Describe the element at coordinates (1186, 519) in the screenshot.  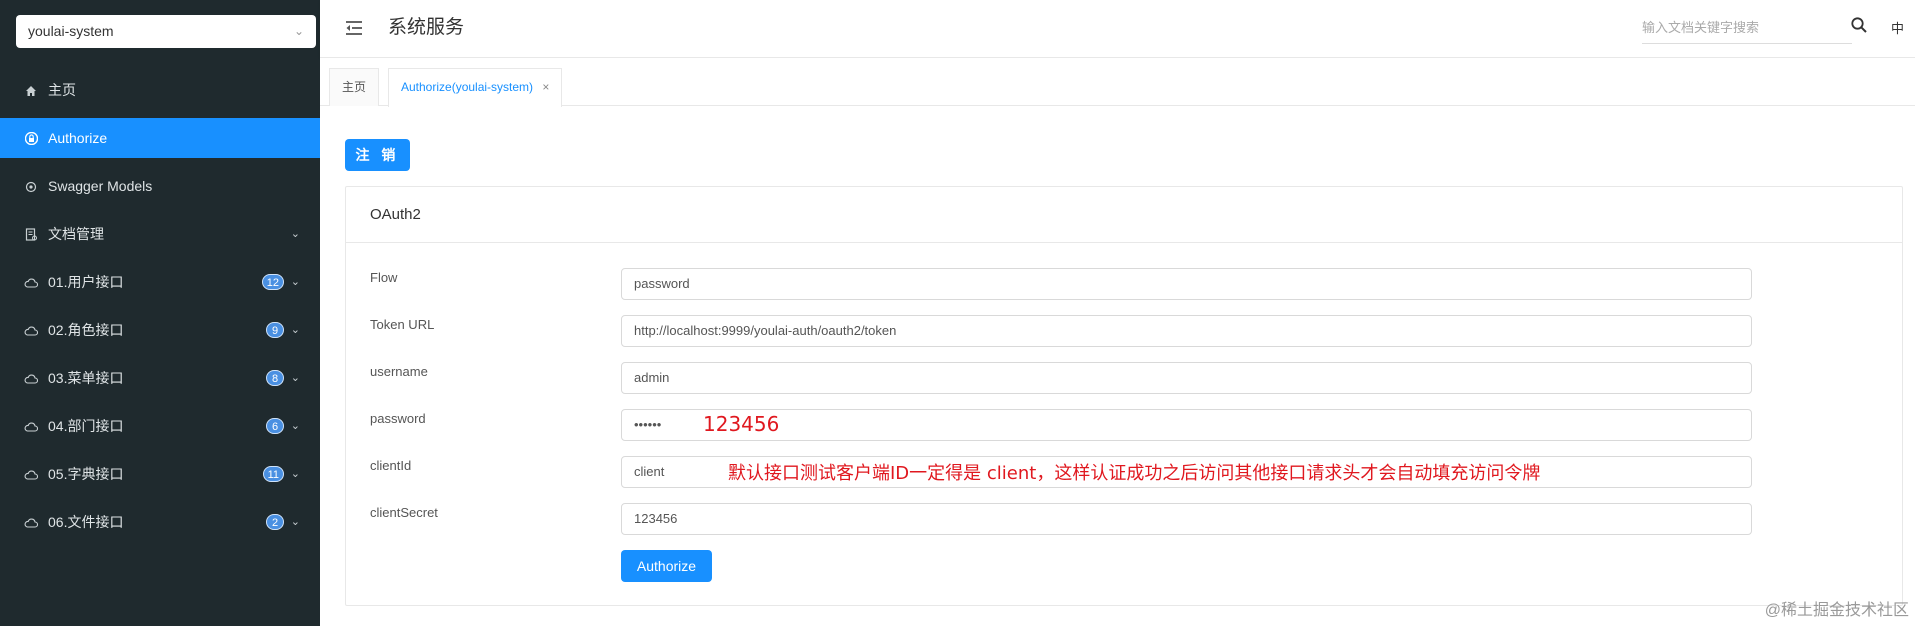
I see `client-secret-field: 123456` at that location.